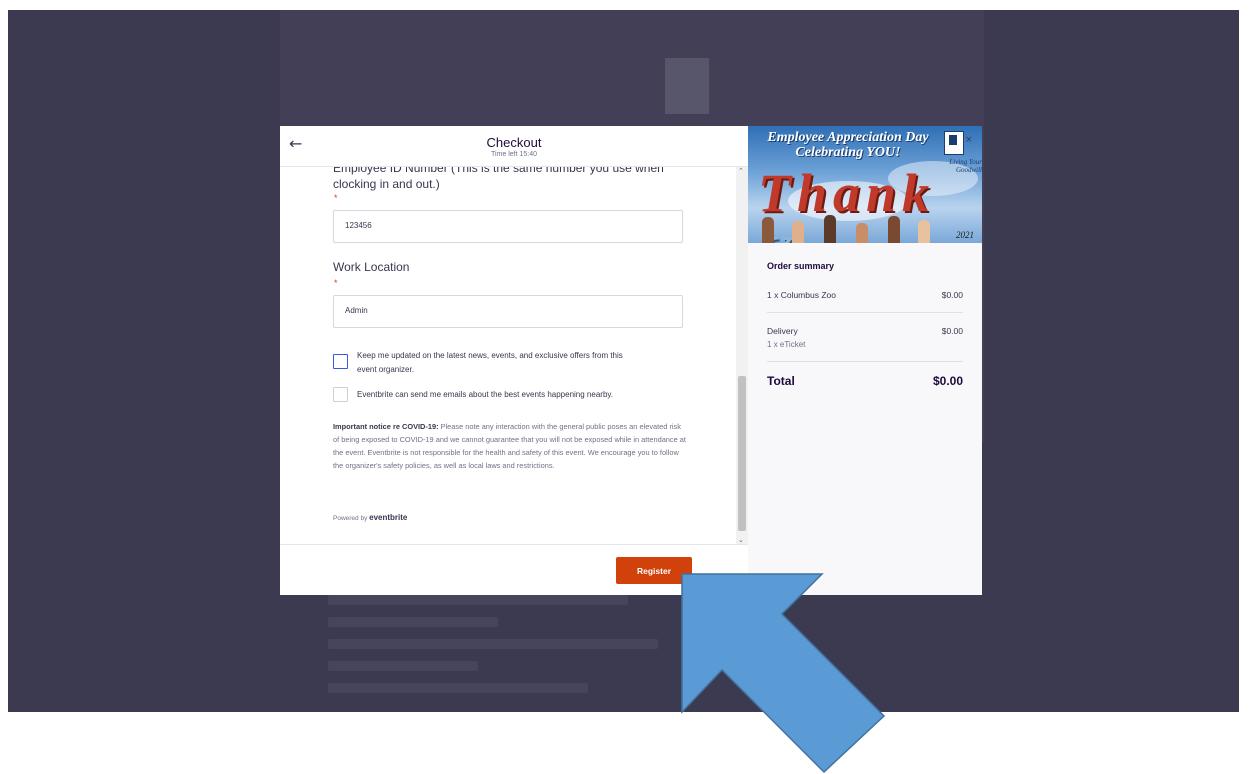 This screenshot has width=1253, height=774. What do you see at coordinates (848, 137) in the screenshot?
I see `banner-title-line1: Employee Appreciation Day` at bounding box center [848, 137].